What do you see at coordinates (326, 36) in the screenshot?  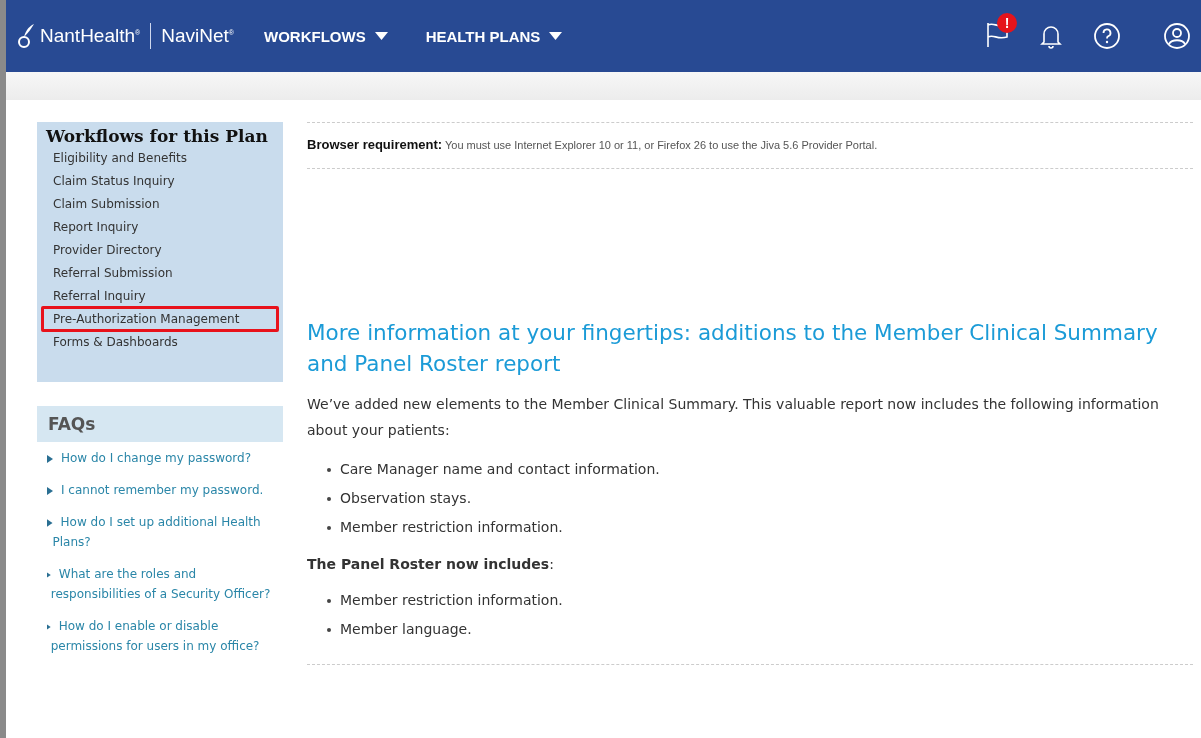 I see `menu-button: WORKFLOWS` at bounding box center [326, 36].